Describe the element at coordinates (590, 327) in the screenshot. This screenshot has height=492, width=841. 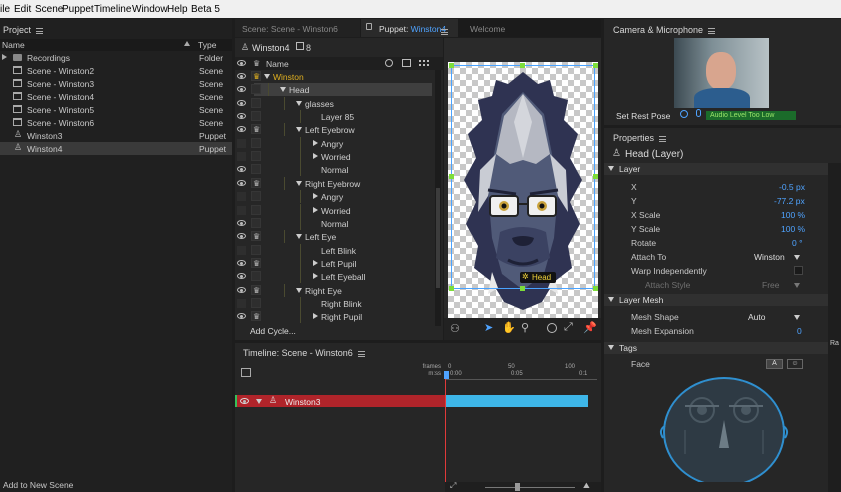
I see `pin-tool-icon: 📌` at that location.